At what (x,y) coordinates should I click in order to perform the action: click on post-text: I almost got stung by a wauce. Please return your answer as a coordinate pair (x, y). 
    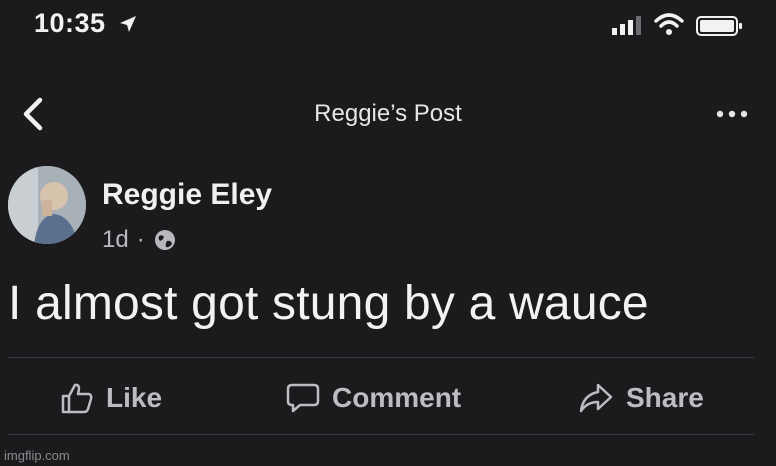
    Looking at the image, I should click on (328, 303).